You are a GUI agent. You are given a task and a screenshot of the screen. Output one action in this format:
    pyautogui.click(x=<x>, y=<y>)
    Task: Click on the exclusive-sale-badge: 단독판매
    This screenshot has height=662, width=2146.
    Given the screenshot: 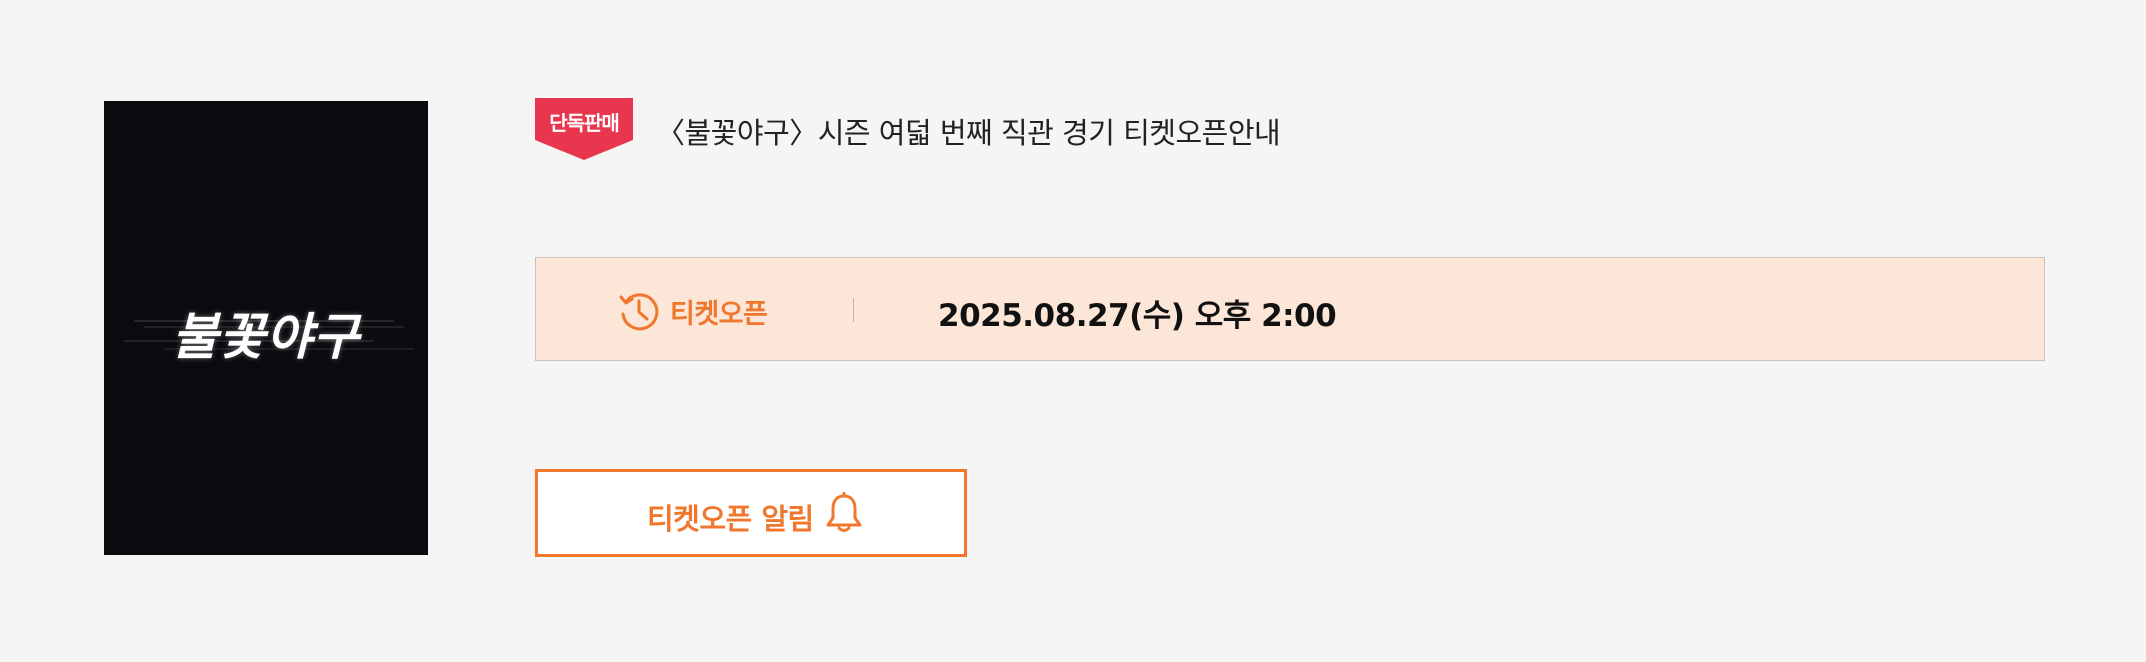 What is the action you would take?
    pyautogui.click(x=584, y=130)
    